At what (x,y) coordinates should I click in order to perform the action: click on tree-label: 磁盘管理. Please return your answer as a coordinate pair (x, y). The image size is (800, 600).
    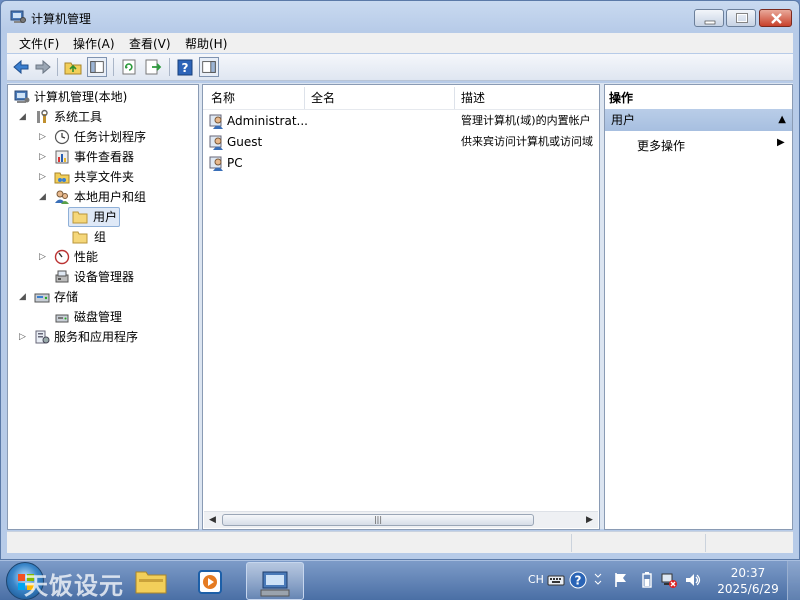
    Looking at the image, I should click on (98, 317).